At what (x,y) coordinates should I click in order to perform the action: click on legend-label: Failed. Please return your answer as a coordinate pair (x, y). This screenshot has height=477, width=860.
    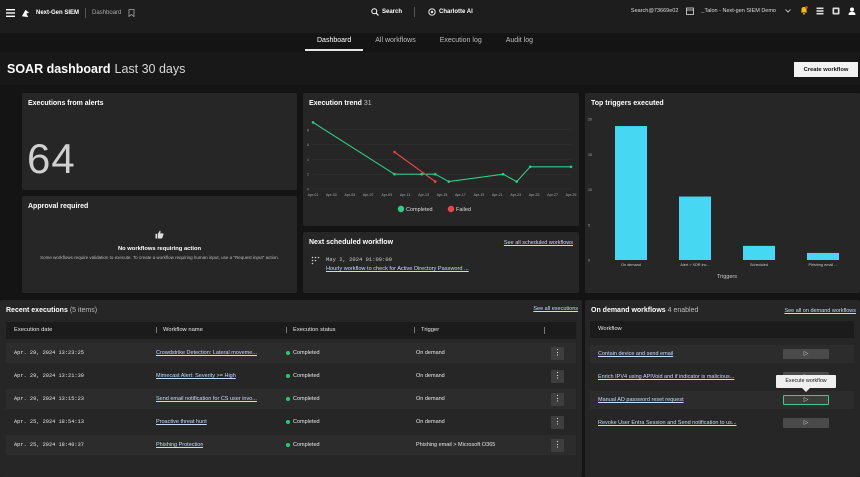
    Looking at the image, I should click on (463, 210).